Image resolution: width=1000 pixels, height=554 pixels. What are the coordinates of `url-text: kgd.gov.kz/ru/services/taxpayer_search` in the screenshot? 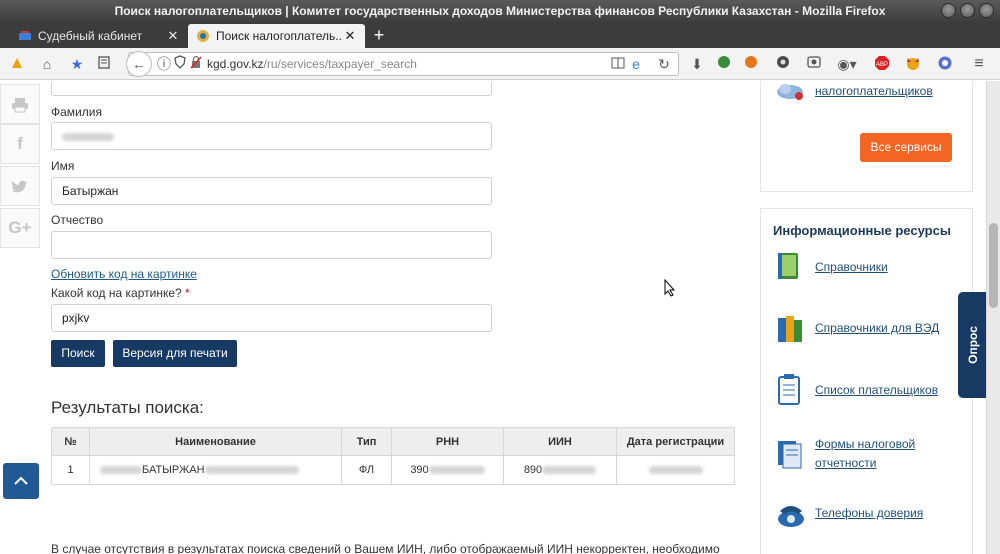 It's located at (312, 64).